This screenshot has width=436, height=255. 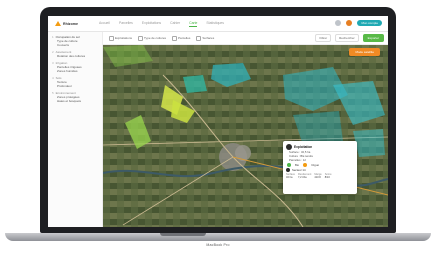 I want to click on filter-label: Parcelles, so click(x=184, y=38).